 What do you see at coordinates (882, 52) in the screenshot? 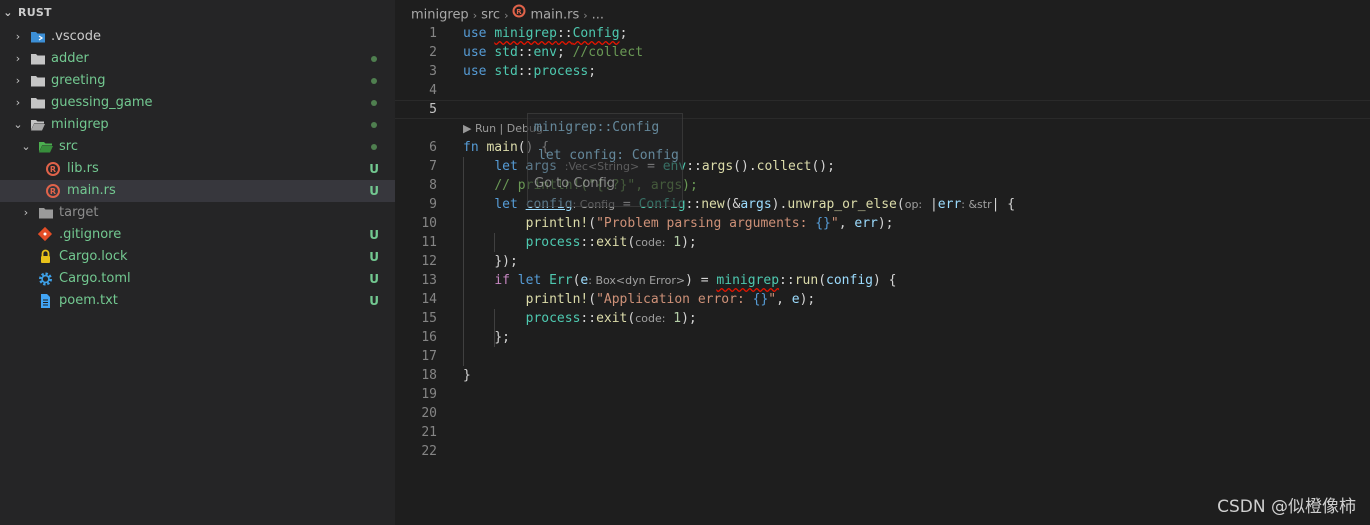
I see `code-line-2: 2 use std::env; //collect` at bounding box center [882, 52].